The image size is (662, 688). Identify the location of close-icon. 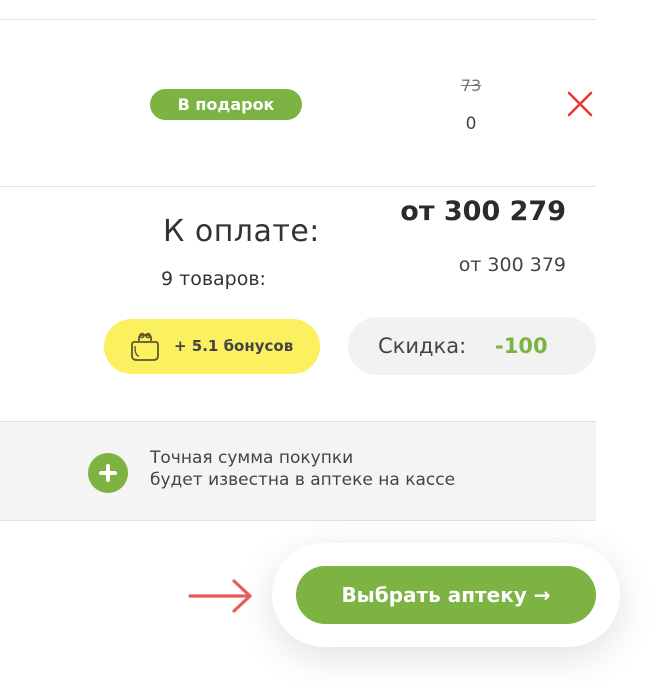
(580, 104).